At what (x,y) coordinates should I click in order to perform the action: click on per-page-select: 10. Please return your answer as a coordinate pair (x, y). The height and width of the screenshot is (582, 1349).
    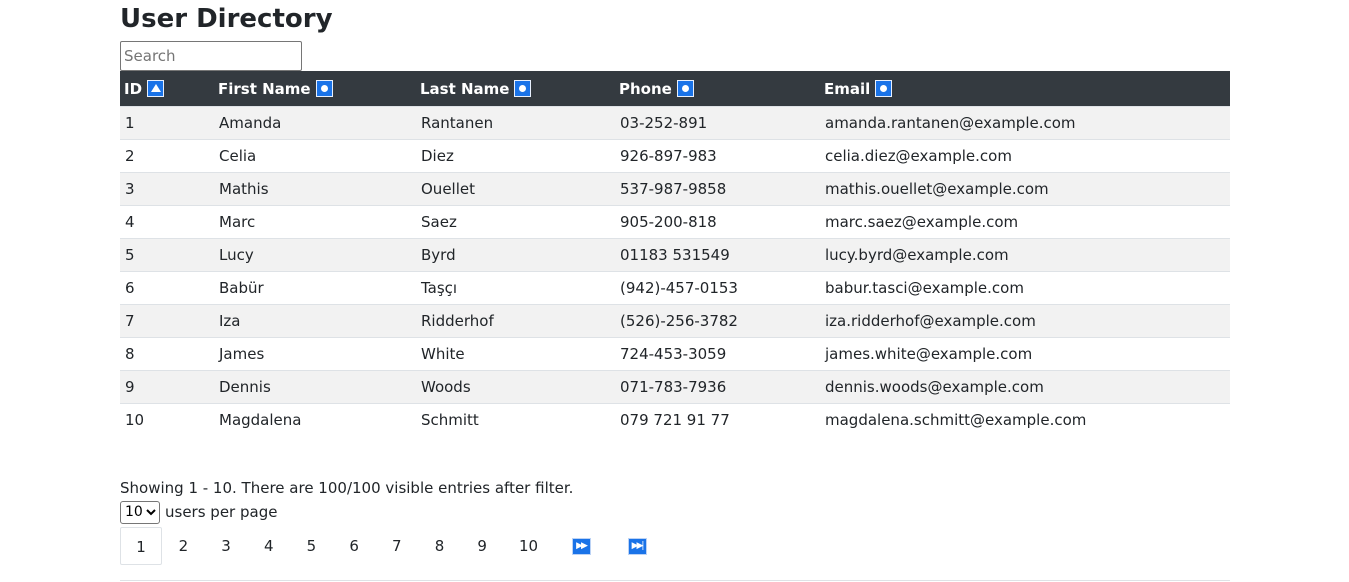
    Looking at the image, I should click on (140, 512).